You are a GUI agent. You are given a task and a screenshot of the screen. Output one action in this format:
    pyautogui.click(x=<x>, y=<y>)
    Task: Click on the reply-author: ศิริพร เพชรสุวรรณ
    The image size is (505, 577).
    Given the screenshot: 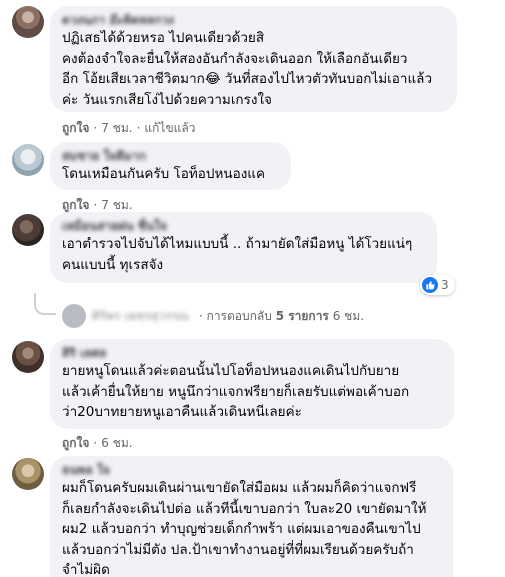 What is the action you would take?
    pyautogui.click(x=140, y=315)
    